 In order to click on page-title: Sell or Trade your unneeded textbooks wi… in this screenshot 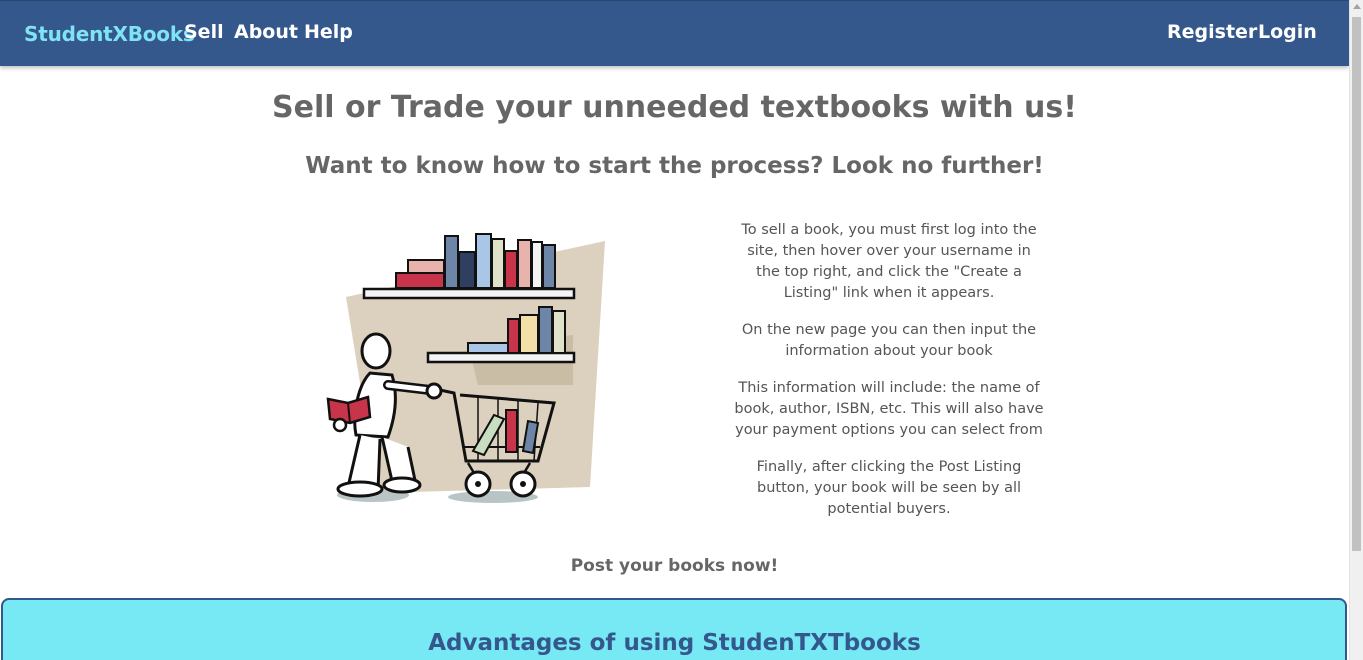, I will do `click(674, 107)`.